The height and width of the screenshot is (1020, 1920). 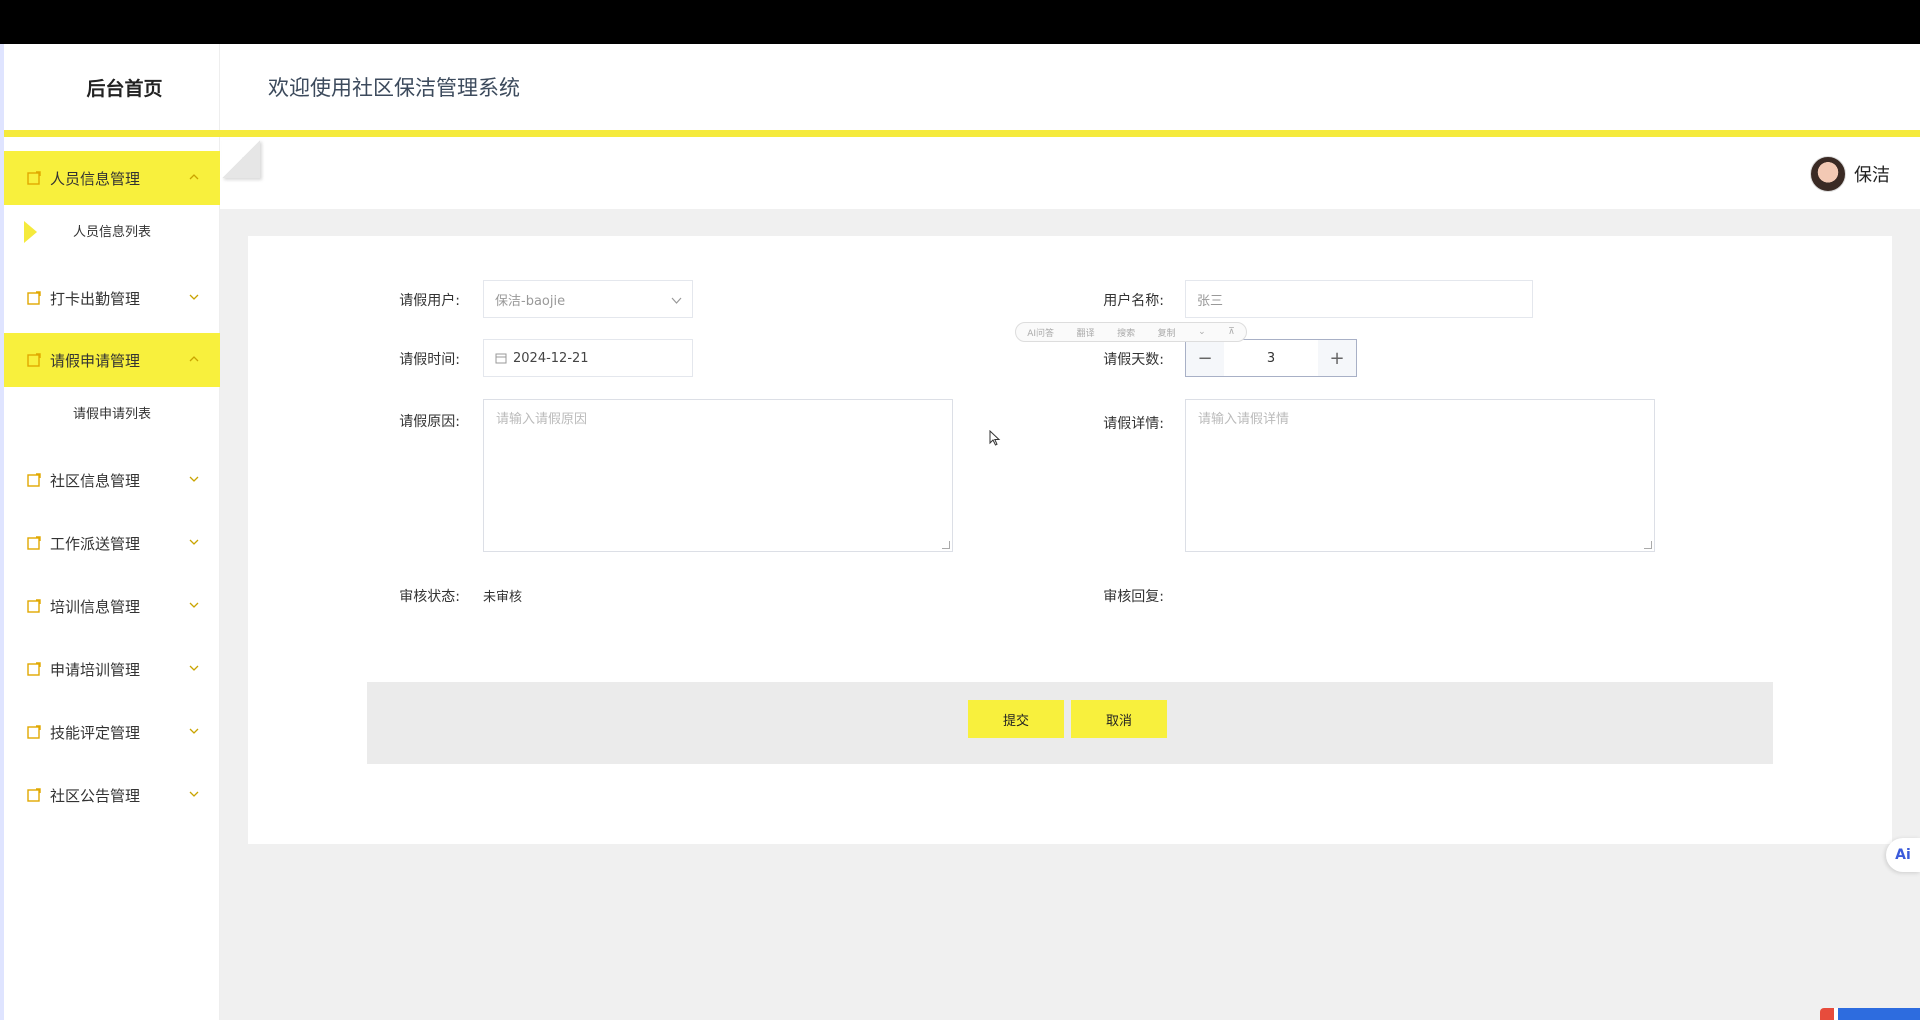 I want to click on sidebar-item-dispatch: 工作派送管理, so click(x=112, y=543).